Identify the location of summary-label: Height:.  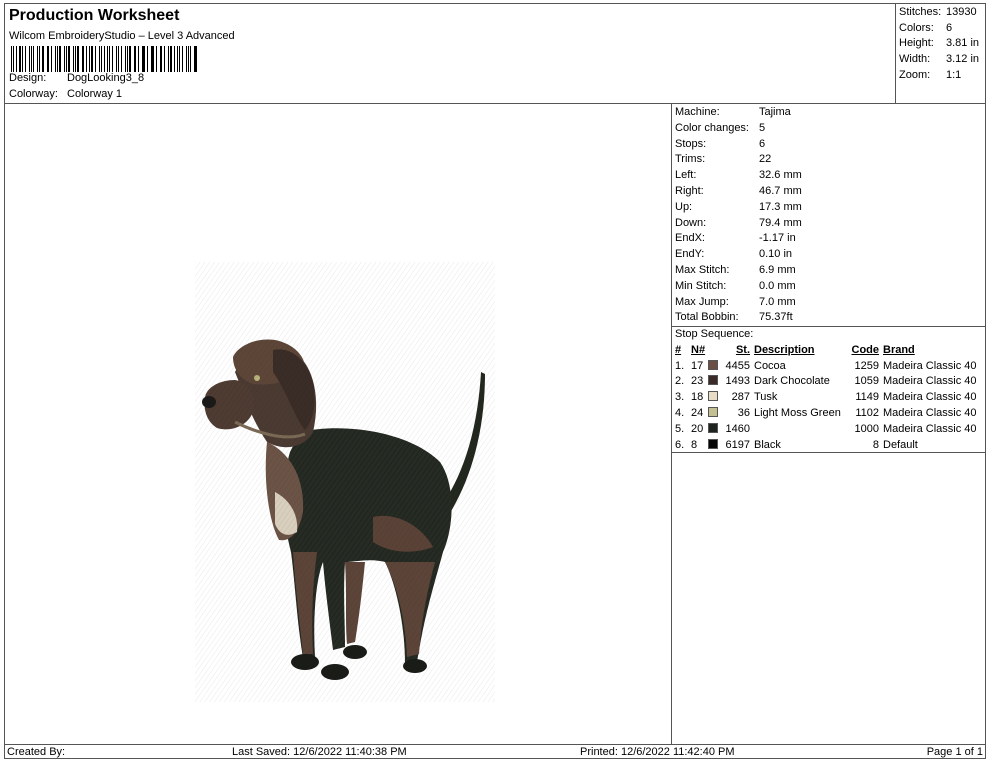
(916, 43).